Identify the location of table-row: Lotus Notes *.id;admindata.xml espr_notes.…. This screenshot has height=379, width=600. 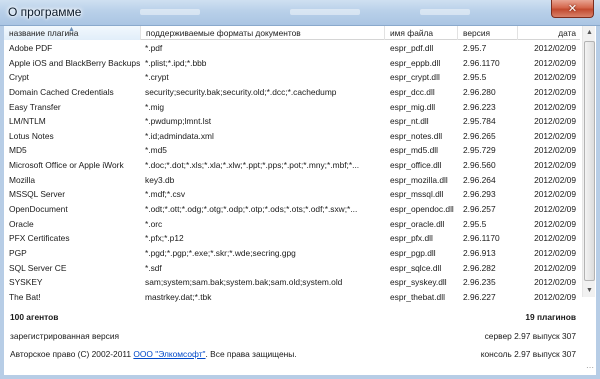
(292, 136).